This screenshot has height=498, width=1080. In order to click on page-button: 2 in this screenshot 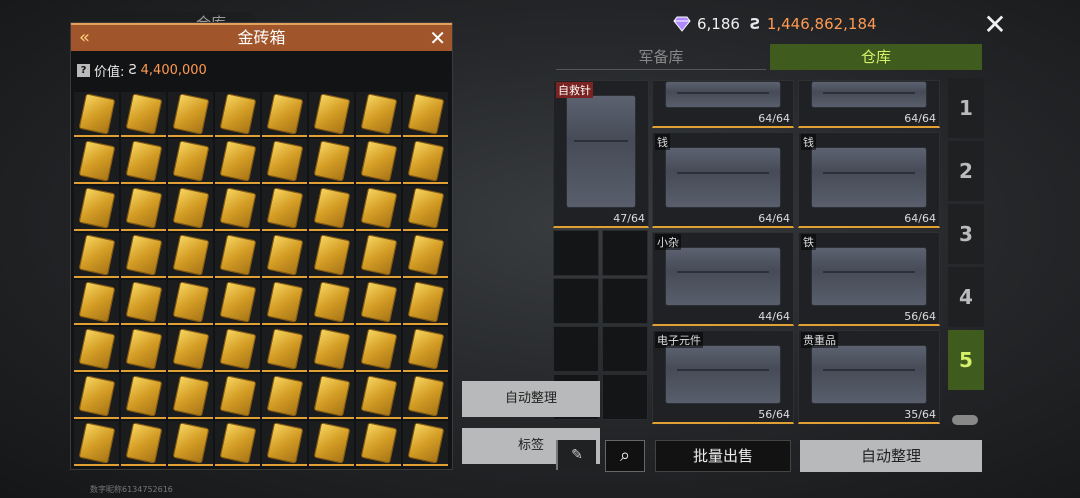, I will do `click(966, 171)`.